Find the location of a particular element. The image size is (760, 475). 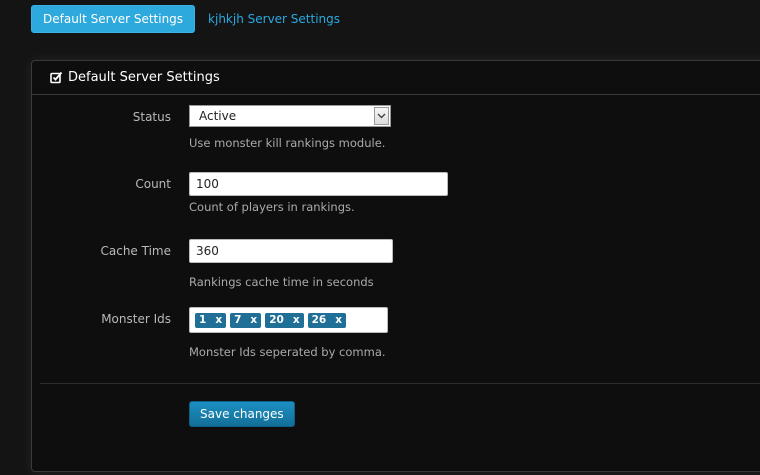

panel-header: Default Server Settings is located at coordinates (396, 78).